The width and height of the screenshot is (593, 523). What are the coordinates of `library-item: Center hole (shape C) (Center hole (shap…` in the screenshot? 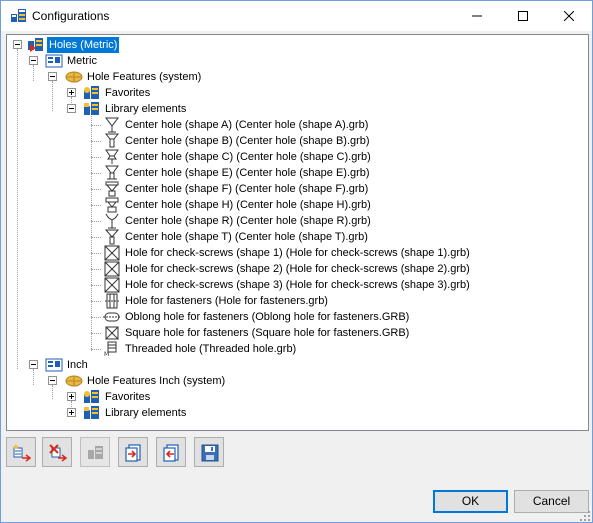 It's located at (217, 157).